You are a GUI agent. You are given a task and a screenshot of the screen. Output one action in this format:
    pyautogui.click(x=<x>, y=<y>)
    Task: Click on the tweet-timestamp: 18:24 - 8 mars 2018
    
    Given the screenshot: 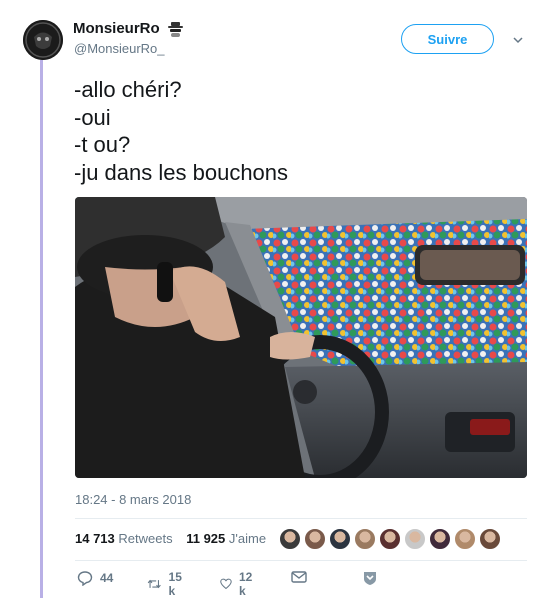 What is the action you would take?
    pyautogui.click(x=133, y=499)
    